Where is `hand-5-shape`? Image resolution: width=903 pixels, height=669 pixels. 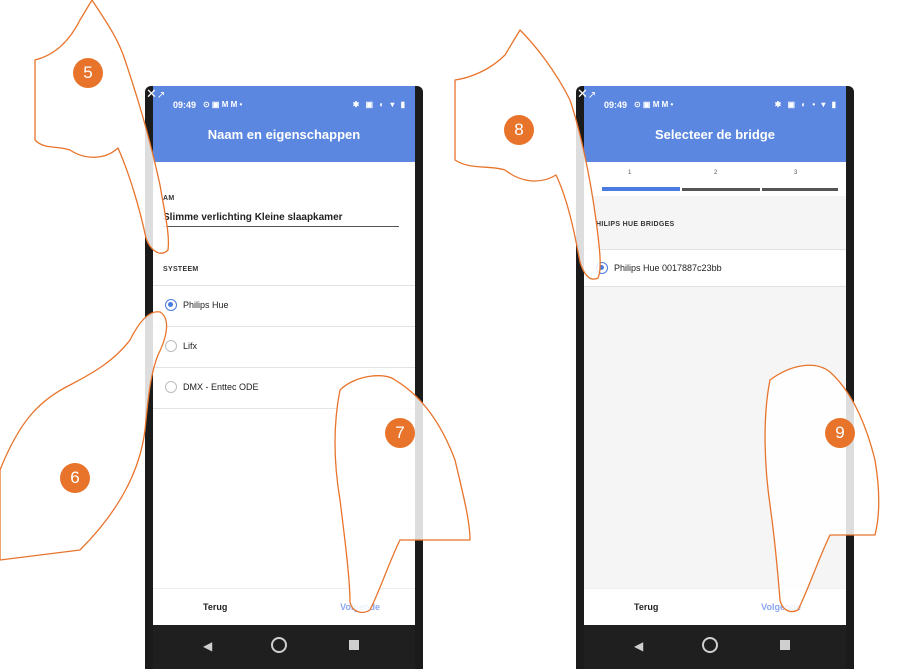
hand-5-shape is located at coordinates (102, 127).